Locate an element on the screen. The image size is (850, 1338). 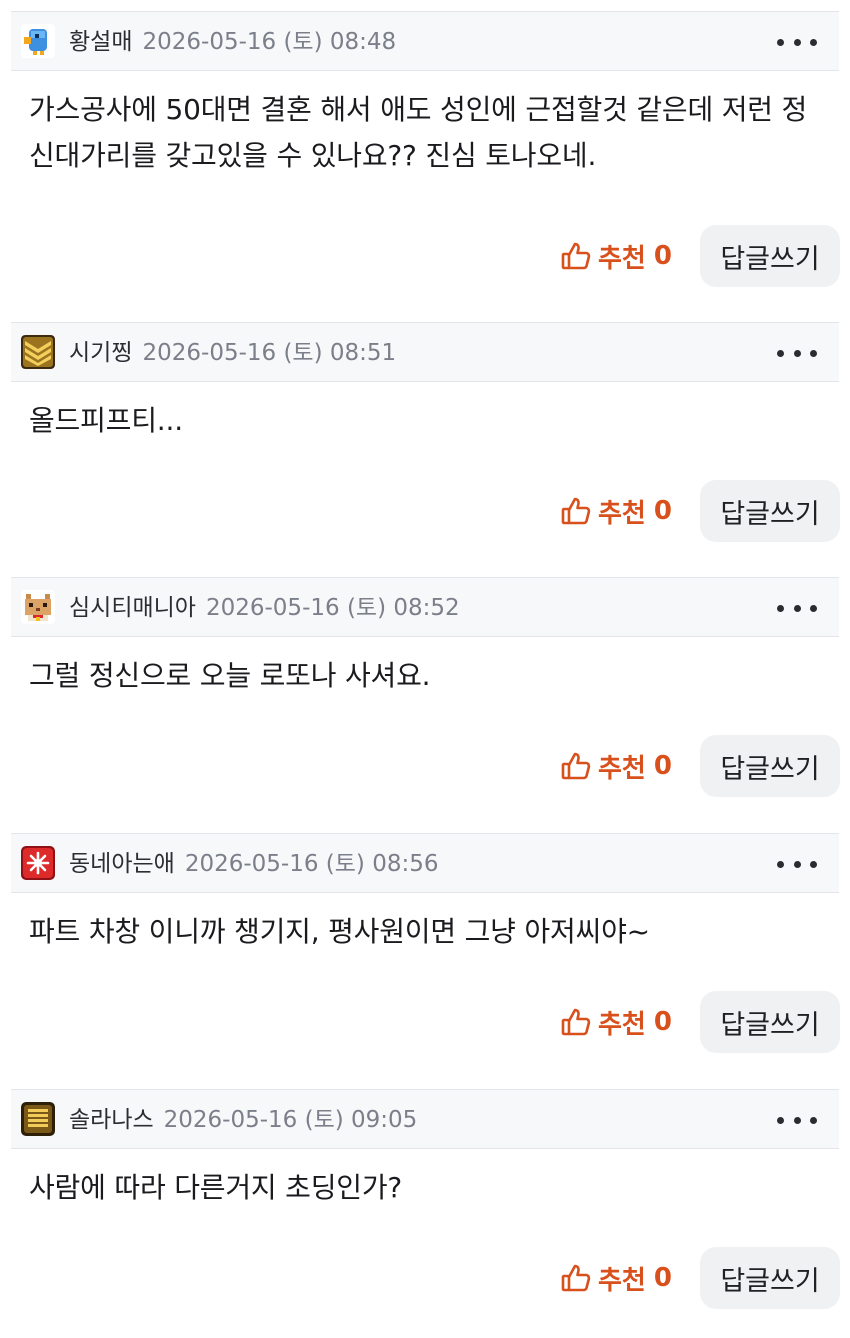
gold-bars-rank-icon is located at coordinates (38, 1119).